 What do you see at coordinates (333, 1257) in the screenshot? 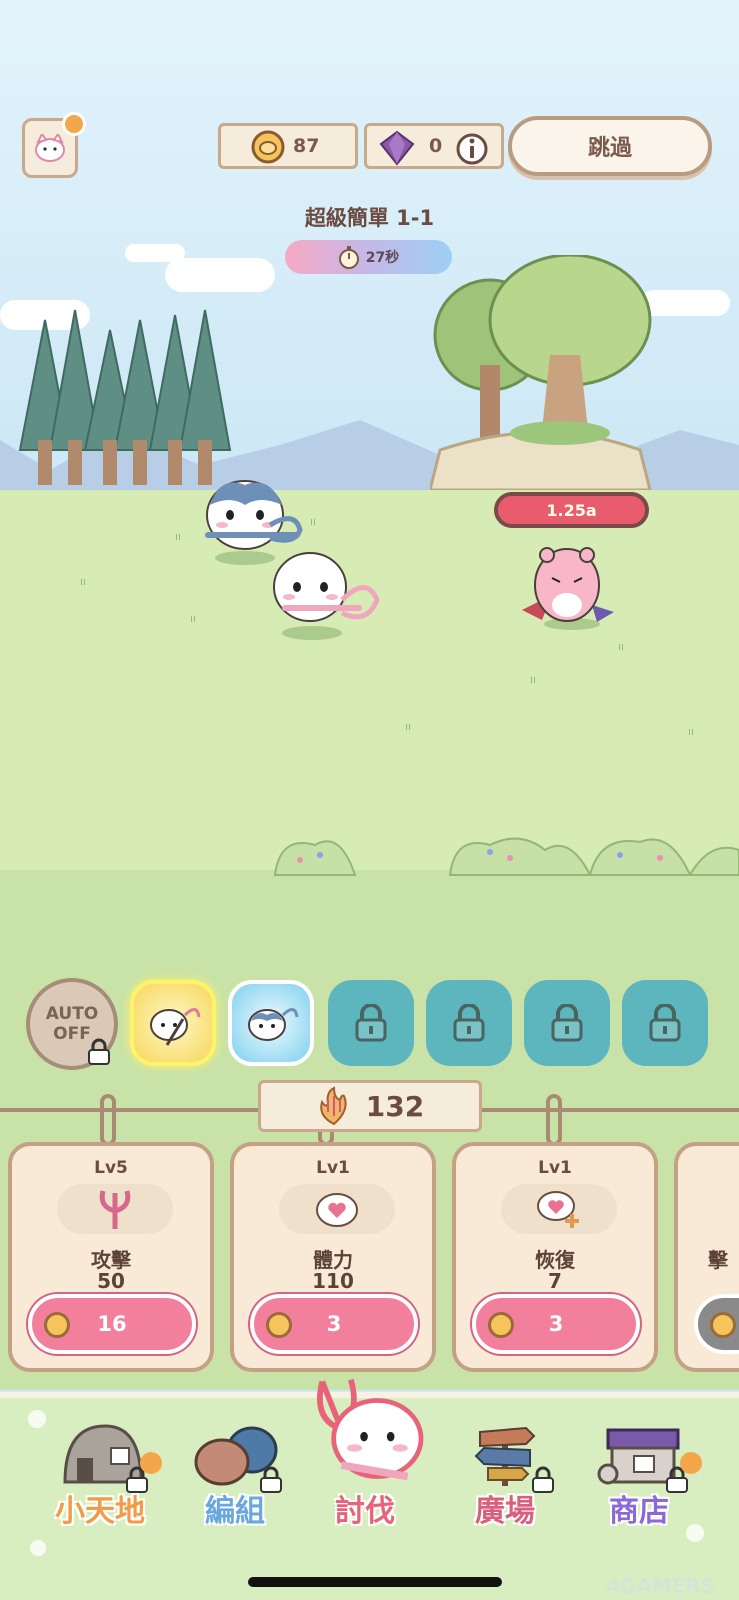
I see `upgrade-card-hp: Lv1 體力 110 3` at bounding box center [333, 1257].